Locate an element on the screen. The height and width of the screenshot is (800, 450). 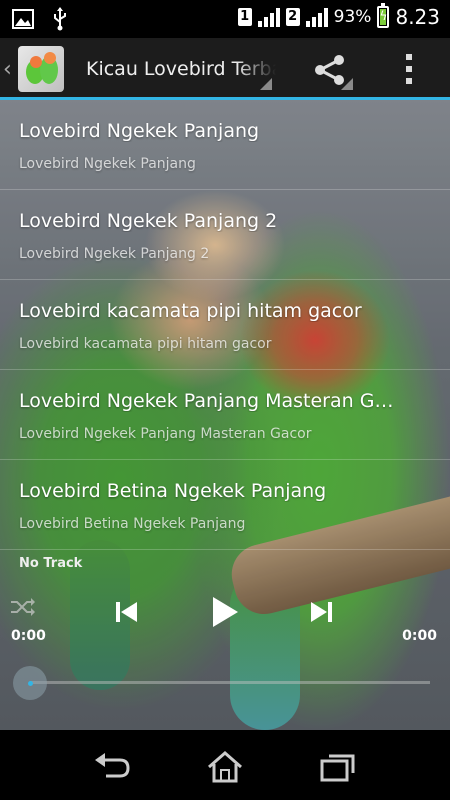
back-icon is located at coordinates (112, 767).